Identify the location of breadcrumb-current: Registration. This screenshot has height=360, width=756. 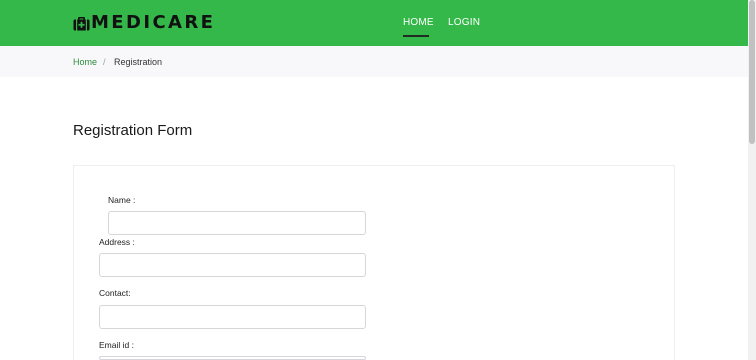
(138, 62).